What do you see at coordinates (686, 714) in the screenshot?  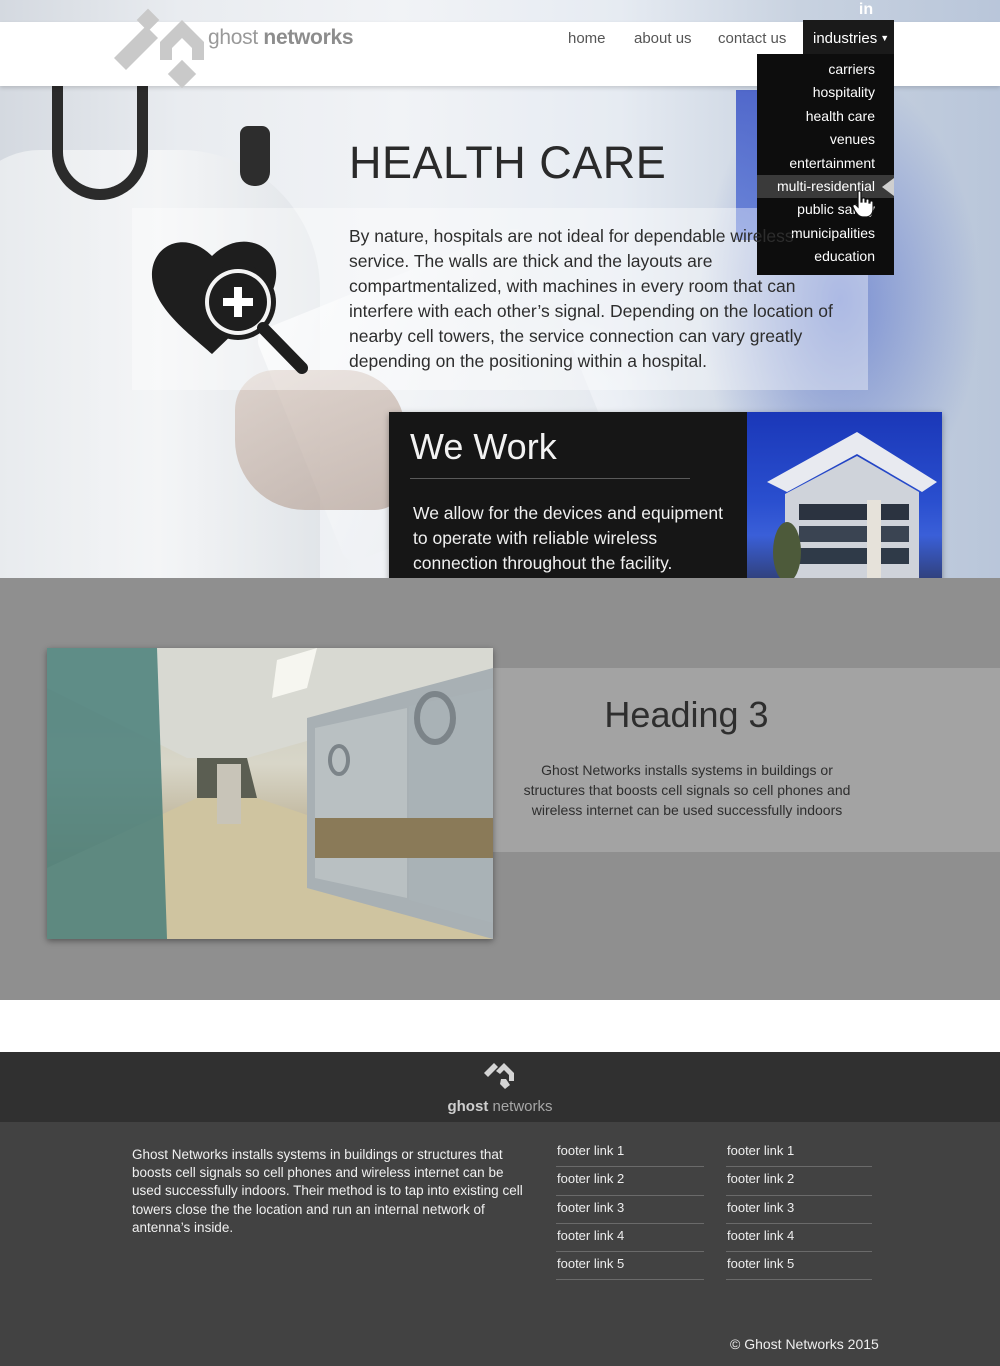 I see `feature-heading: Heading 3` at bounding box center [686, 714].